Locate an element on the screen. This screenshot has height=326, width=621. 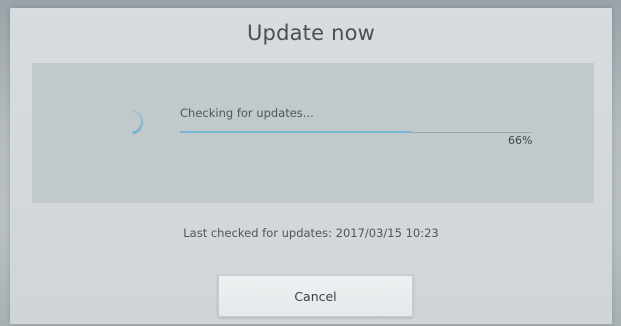
loading-spinner-icon is located at coordinates (137, 122).